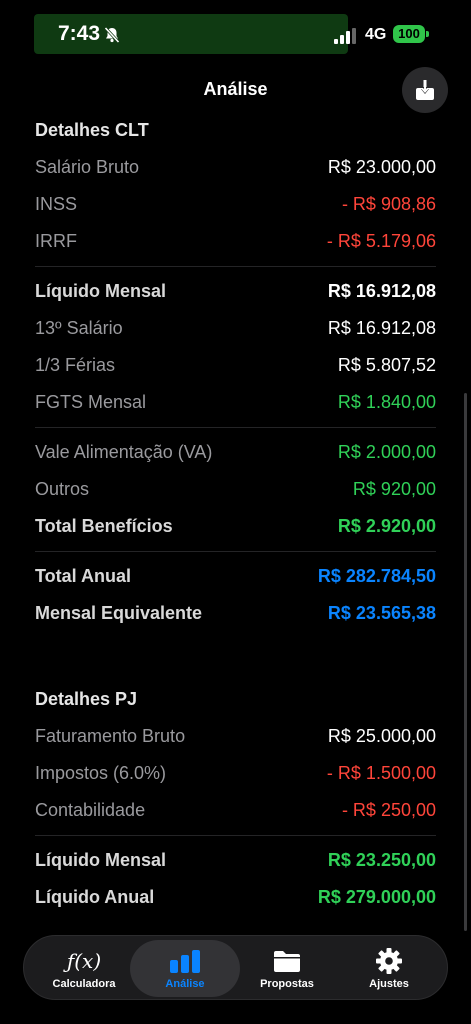 The image size is (471, 1024). What do you see at coordinates (388, 810) in the screenshot?
I see `row-value: - R$ 250,00` at bounding box center [388, 810].